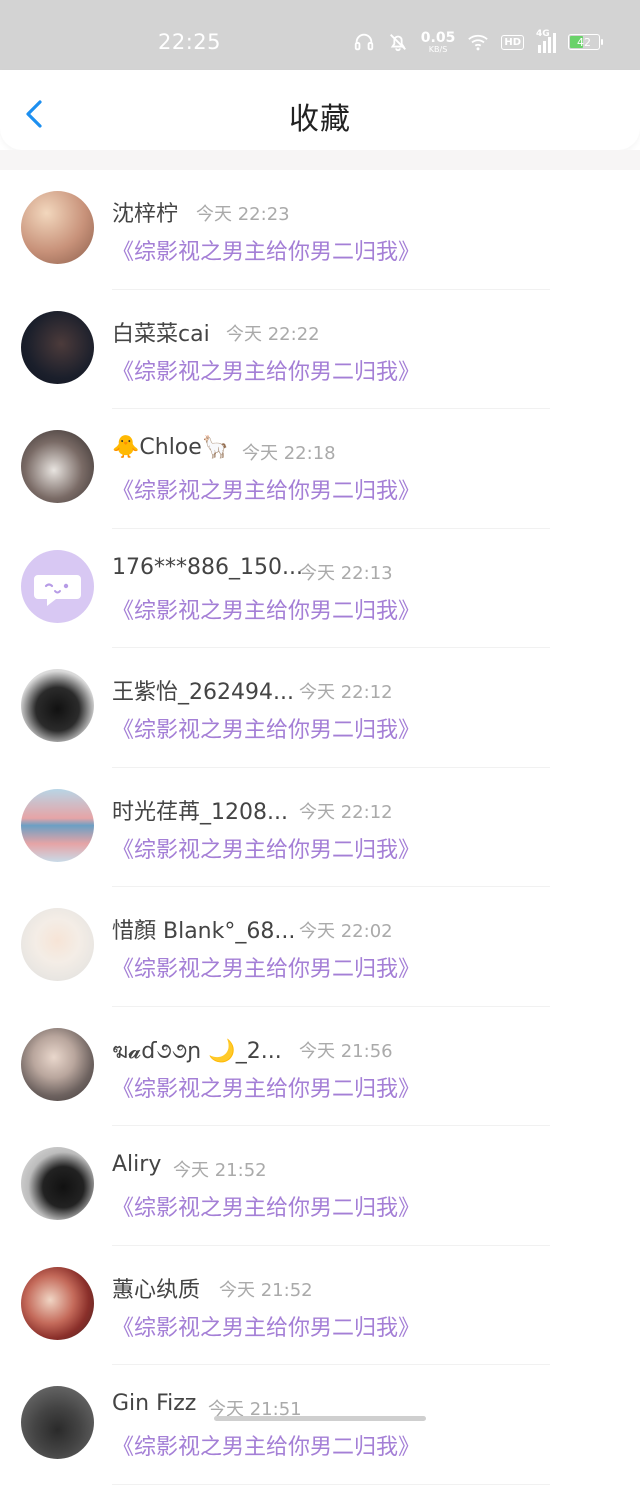  I want to click on status-icons: 0.05 KB/S HD 4G 42, so click(478, 42).